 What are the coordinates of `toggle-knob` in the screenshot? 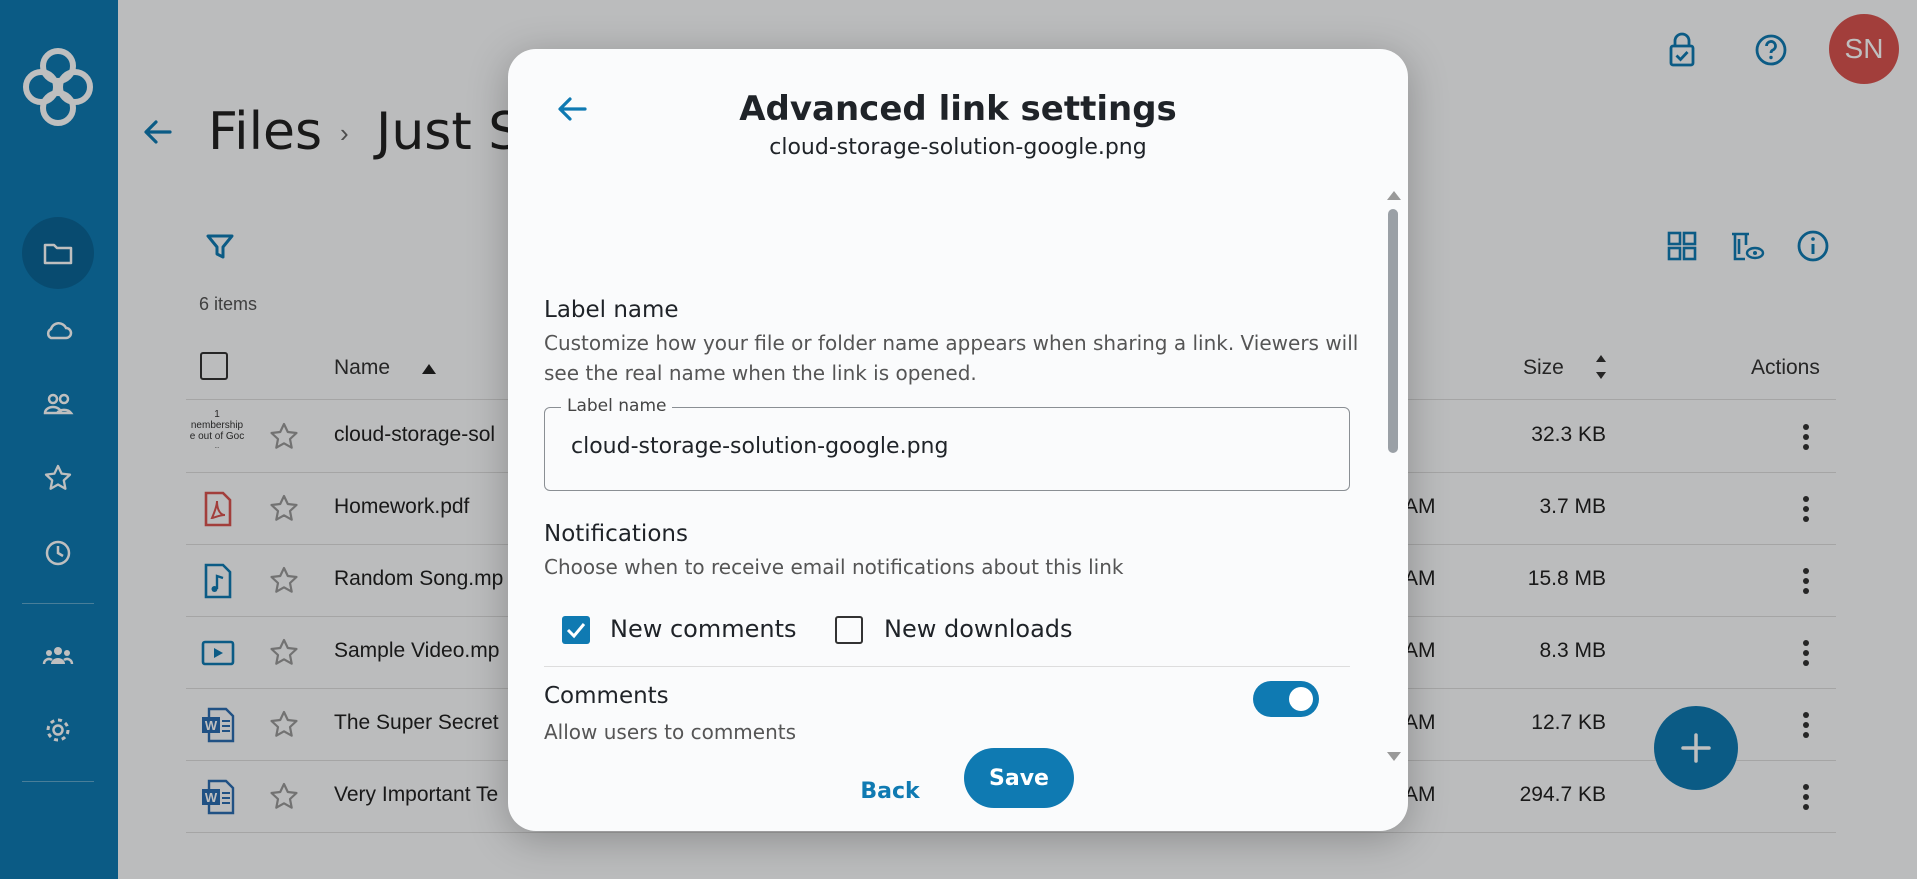 It's located at (1301, 699).